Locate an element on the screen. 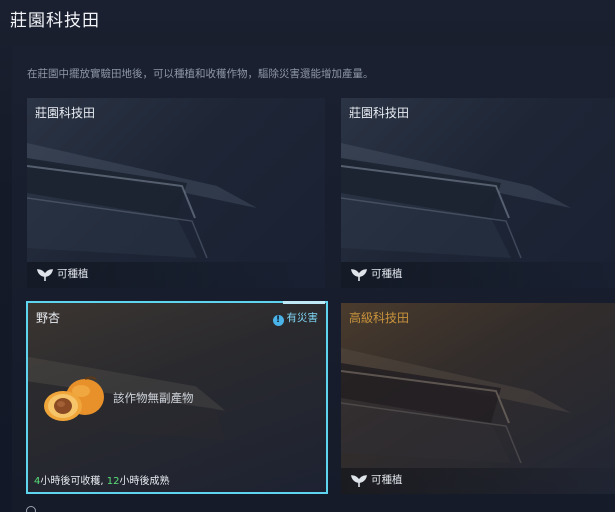 The image size is (615, 512). mature-hours: 12 is located at coordinates (113, 481).